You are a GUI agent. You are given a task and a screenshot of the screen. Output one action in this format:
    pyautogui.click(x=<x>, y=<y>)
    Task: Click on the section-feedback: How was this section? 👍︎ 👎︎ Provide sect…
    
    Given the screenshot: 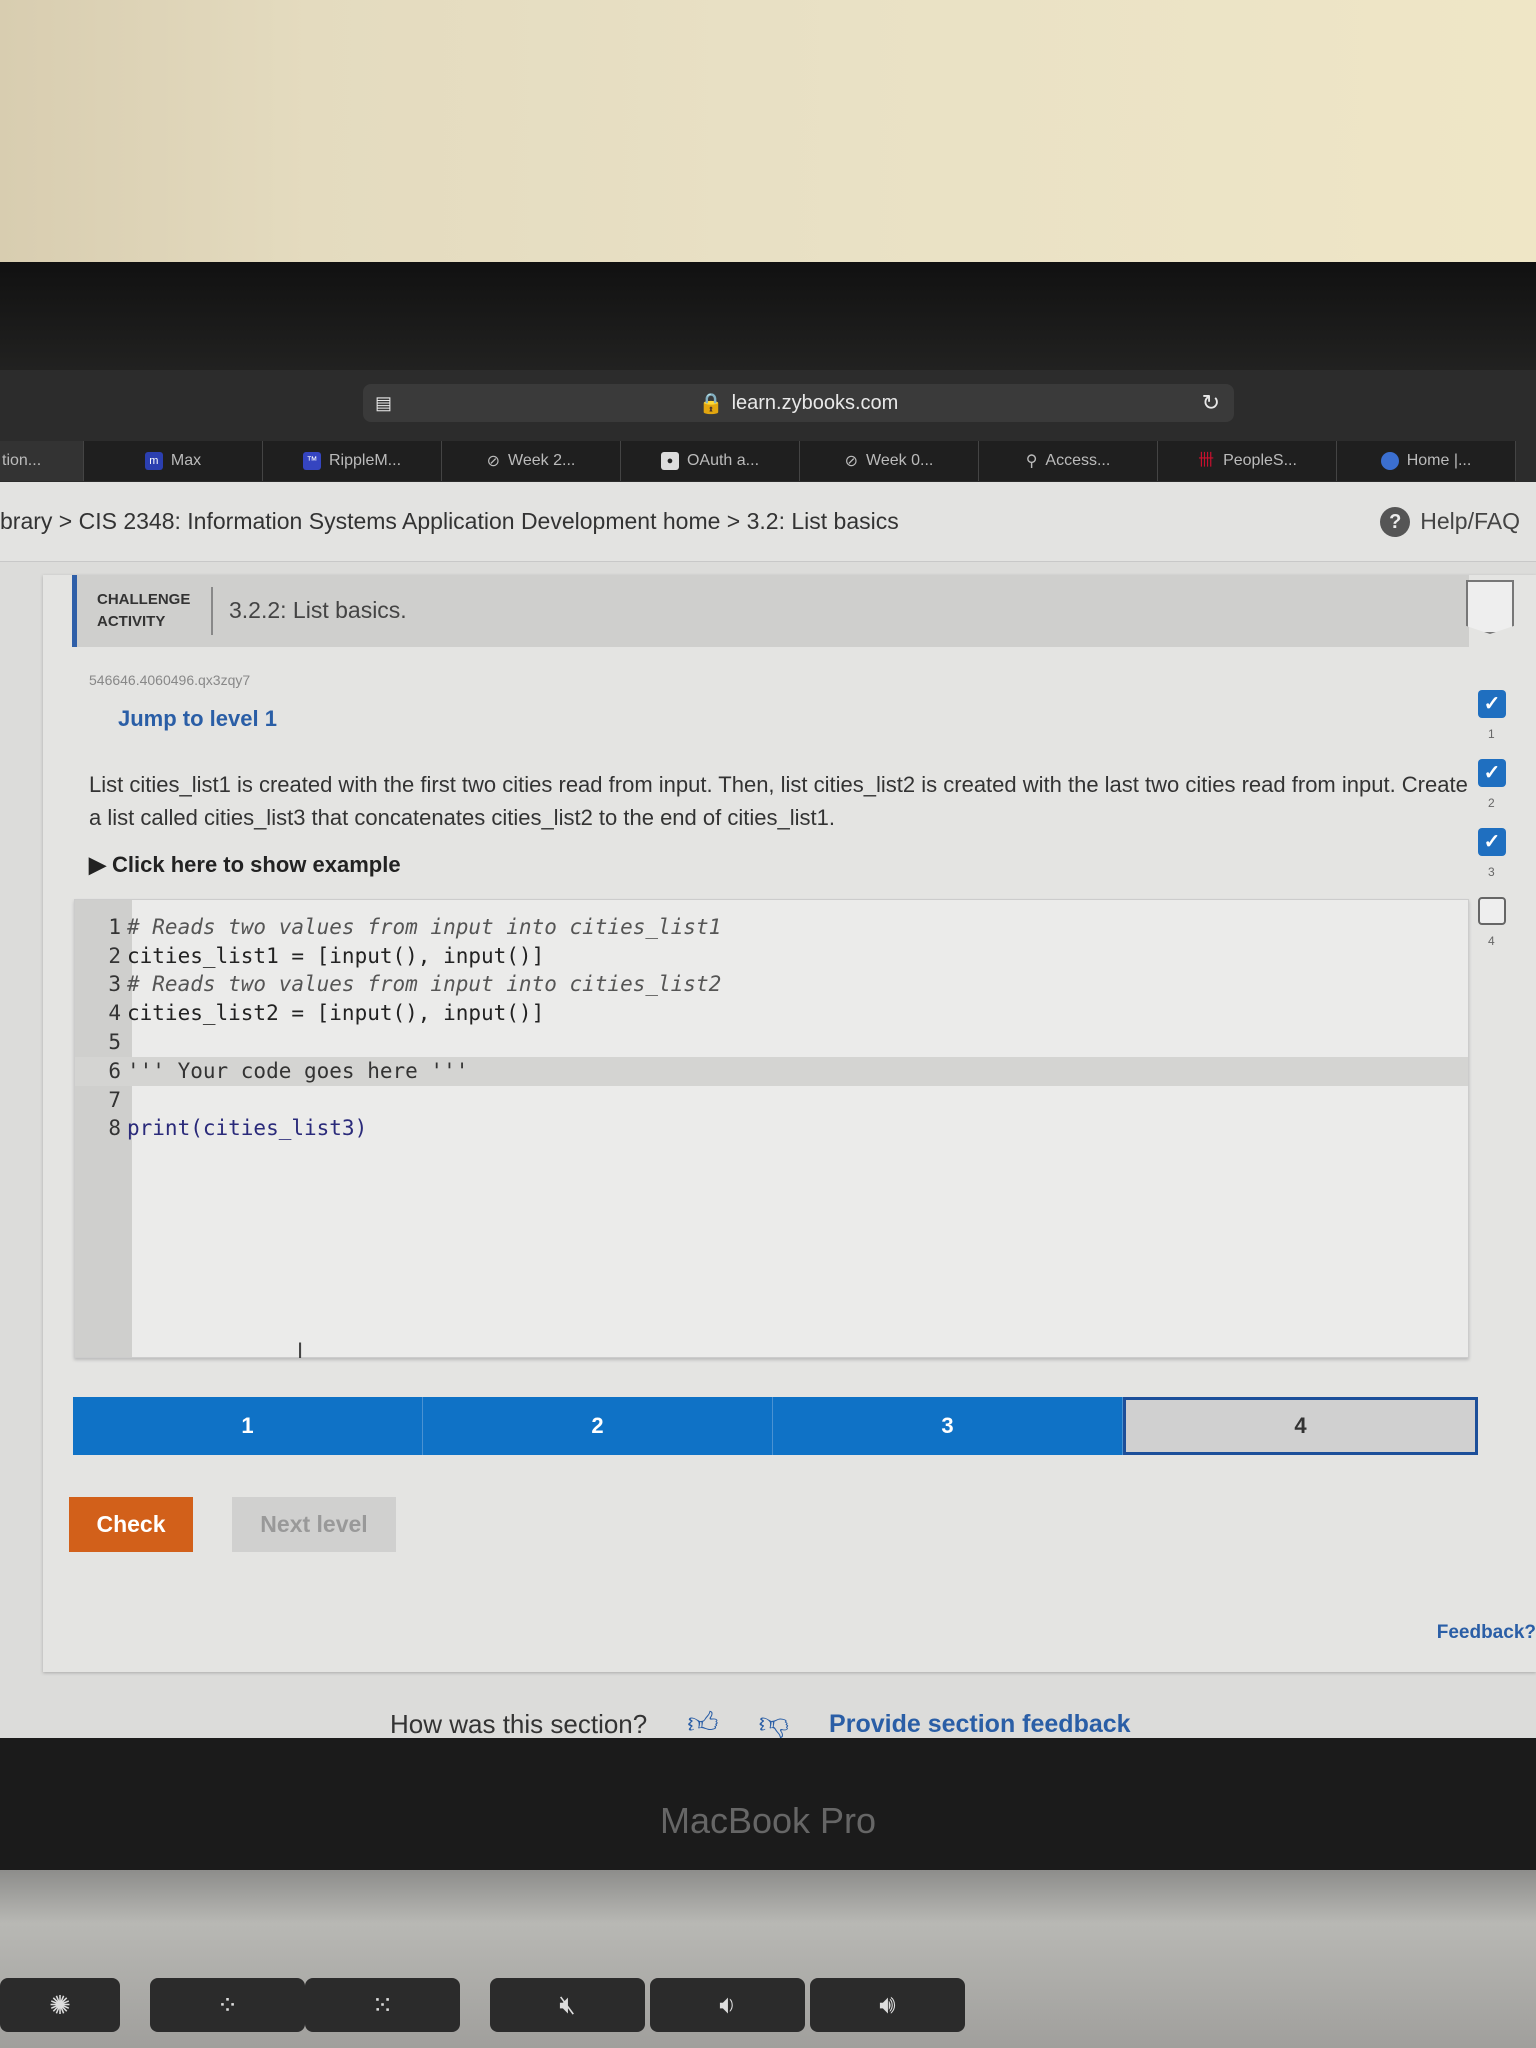 What is the action you would take?
    pyautogui.click(x=760, y=1724)
    